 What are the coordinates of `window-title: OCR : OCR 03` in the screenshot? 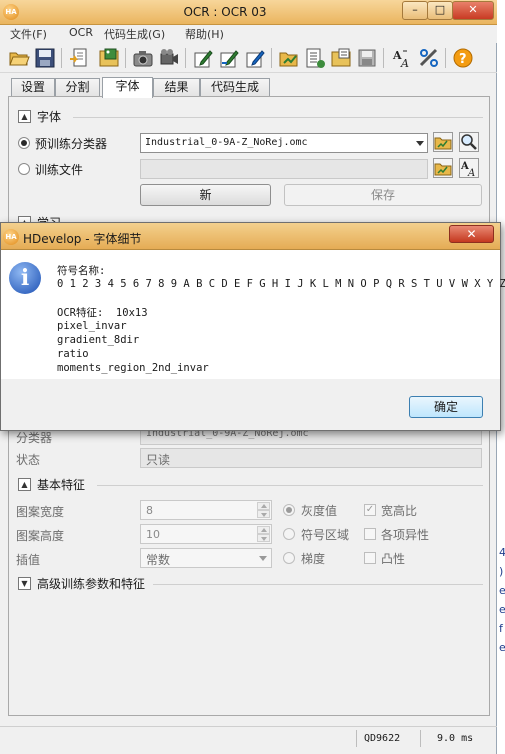 It's located at (225, 12).